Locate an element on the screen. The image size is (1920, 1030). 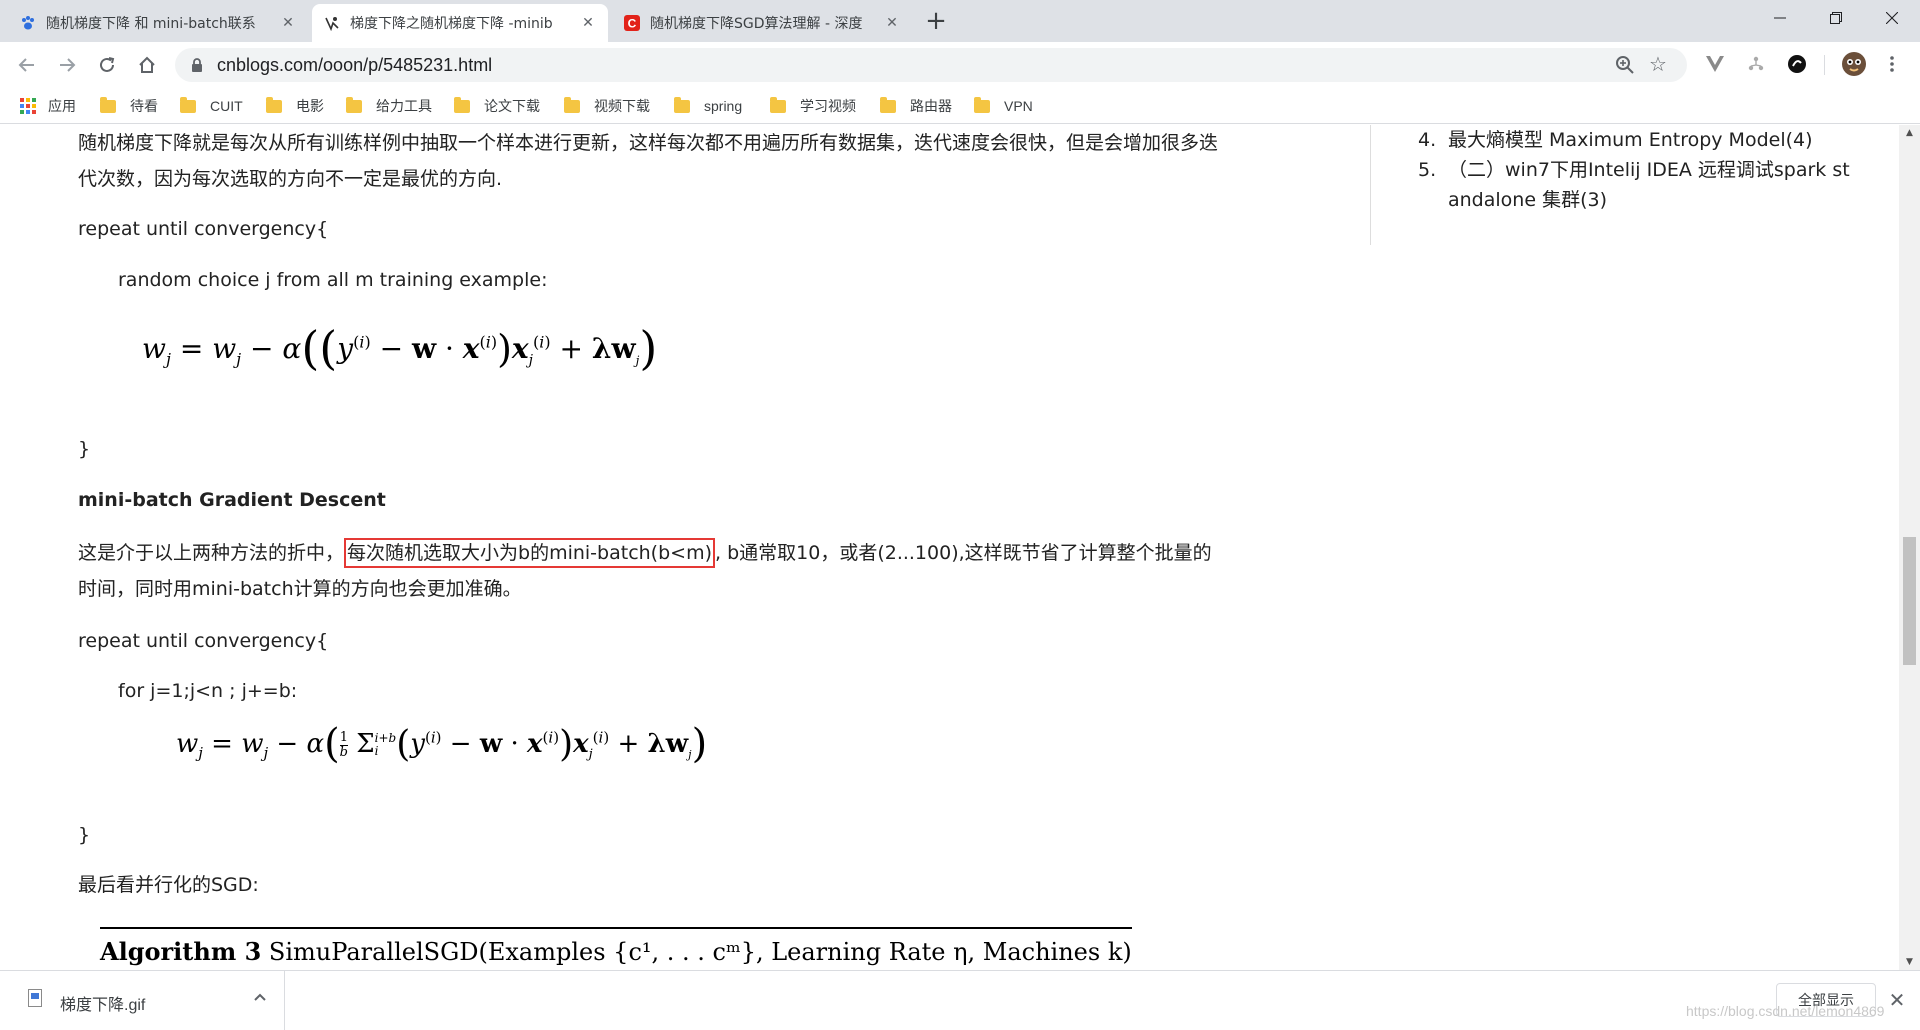
bookmark-folder: spring is located at coordinates (708, 106).